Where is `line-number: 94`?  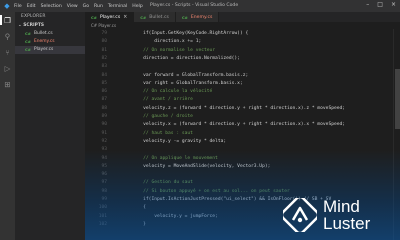
line-number: 94 is located at coordinates (104, 158).